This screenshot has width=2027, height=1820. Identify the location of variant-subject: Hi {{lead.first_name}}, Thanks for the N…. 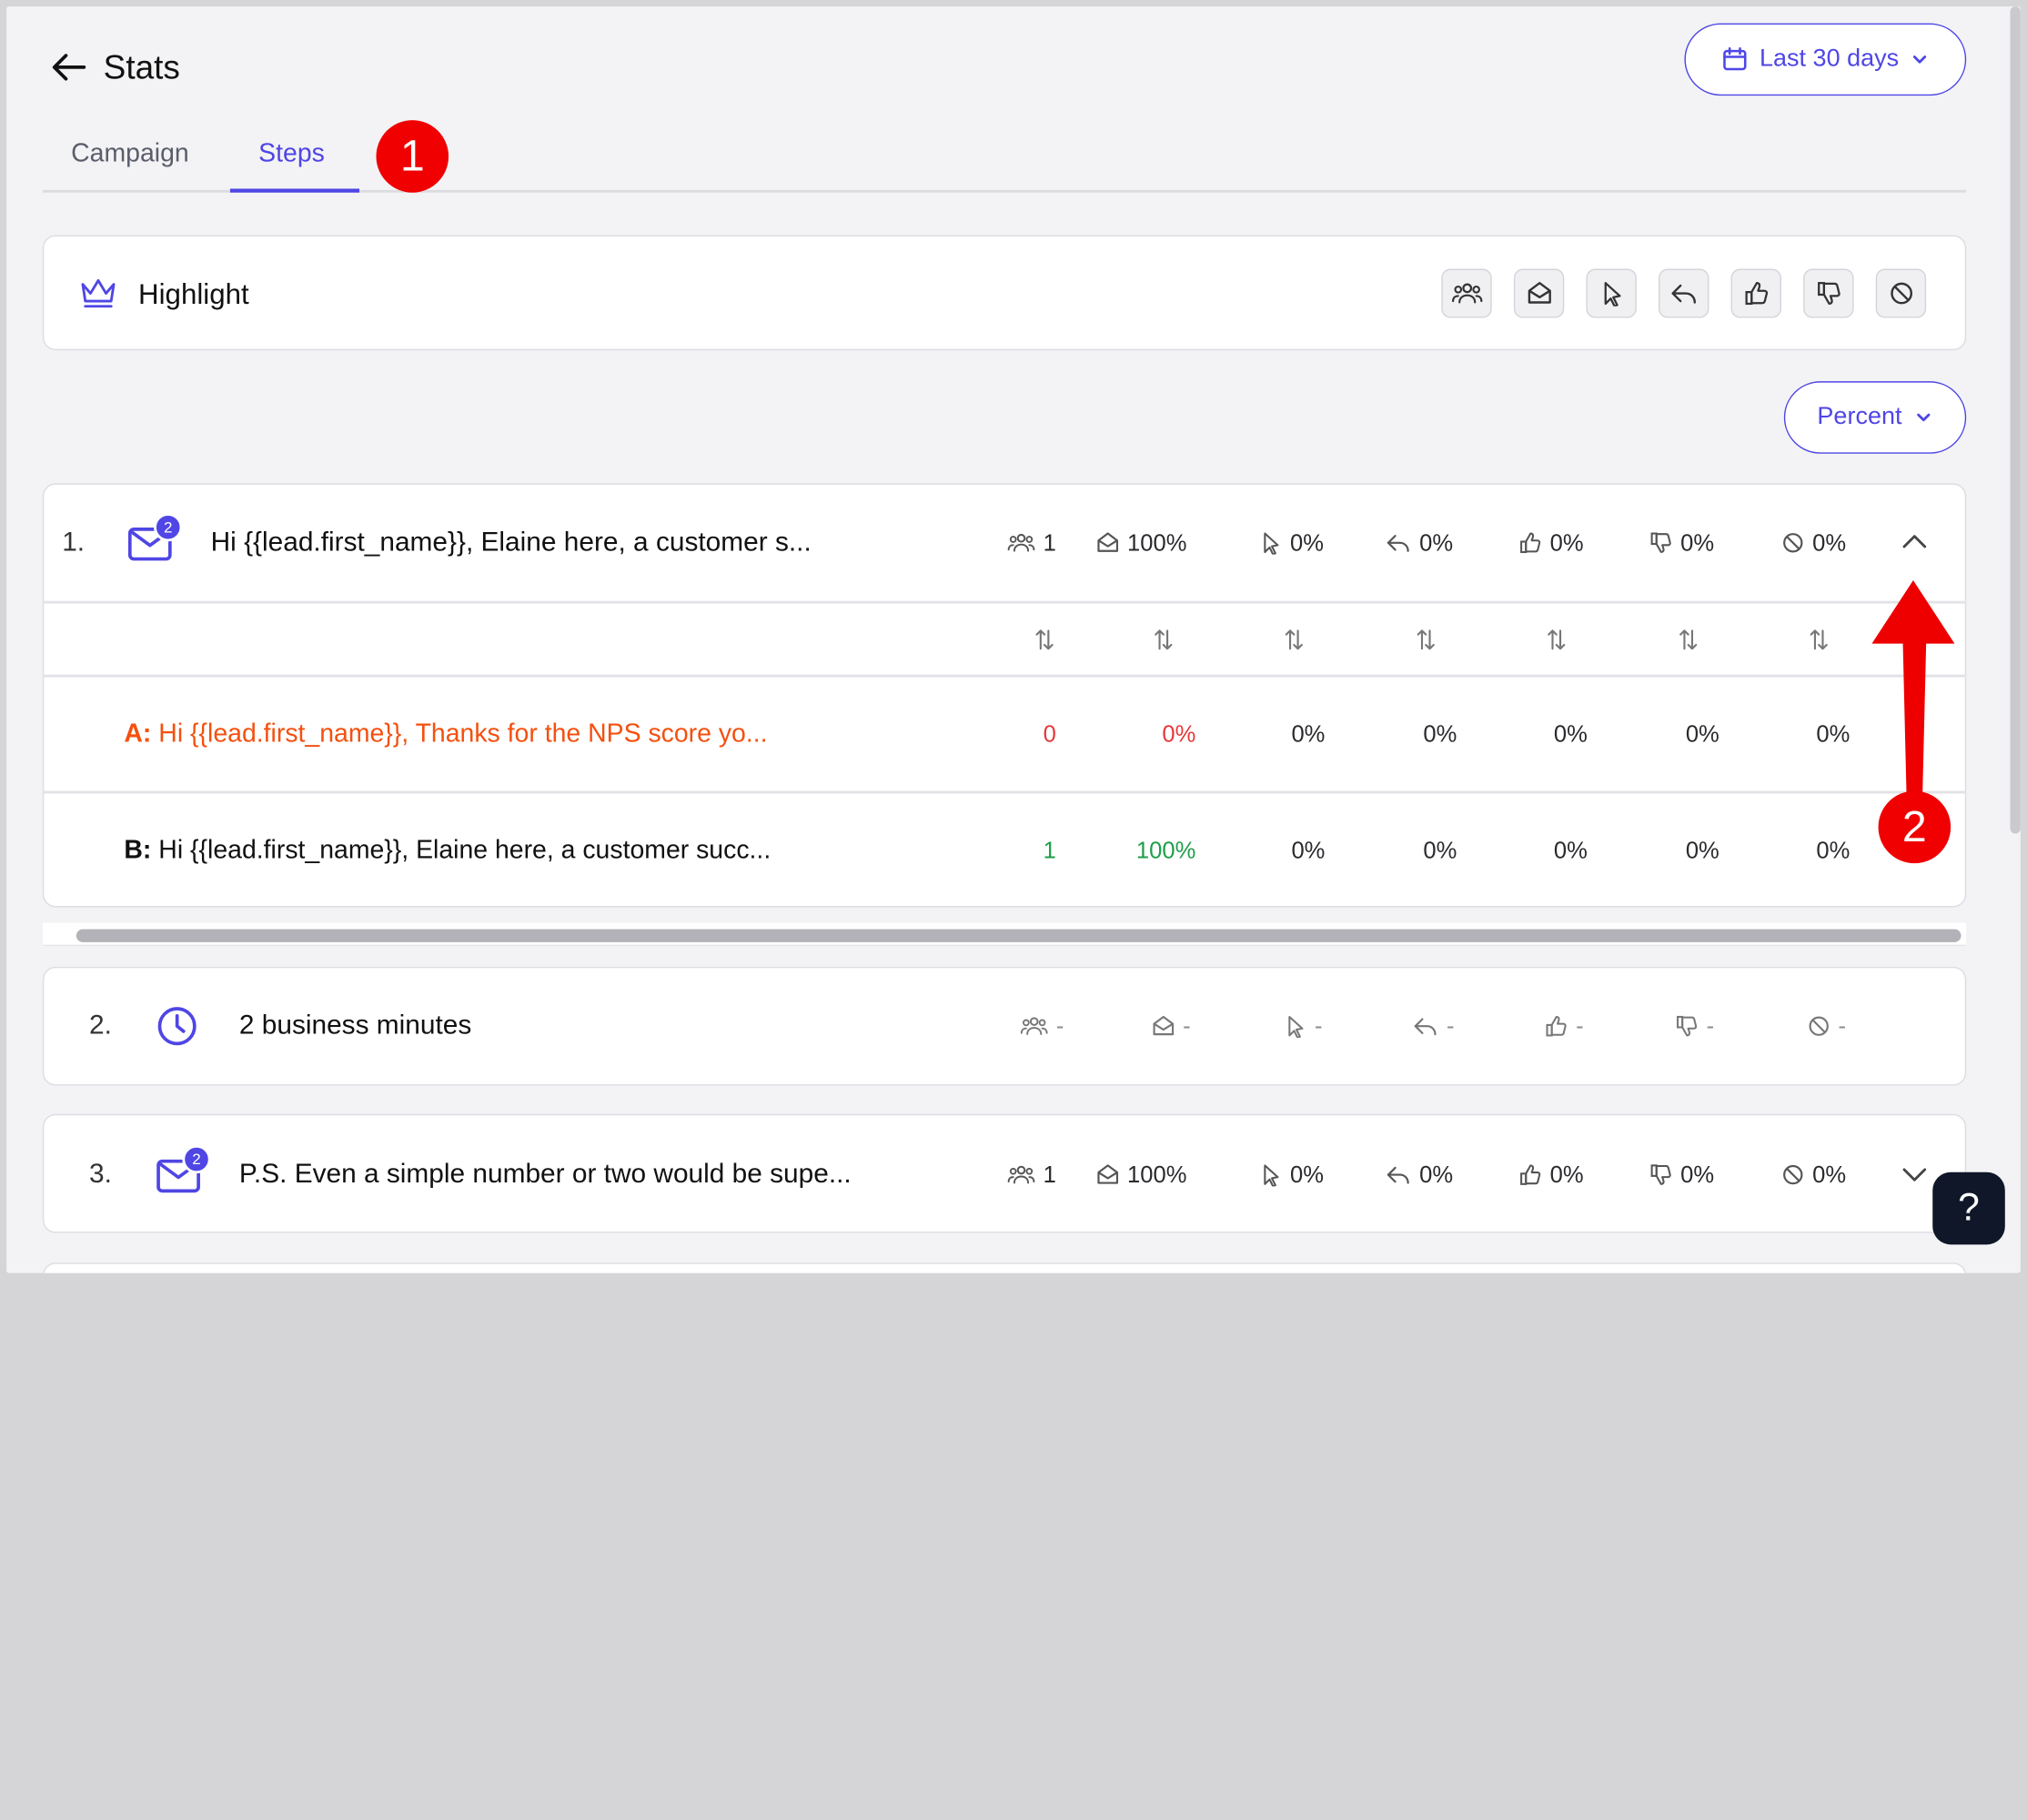
(463, 734).